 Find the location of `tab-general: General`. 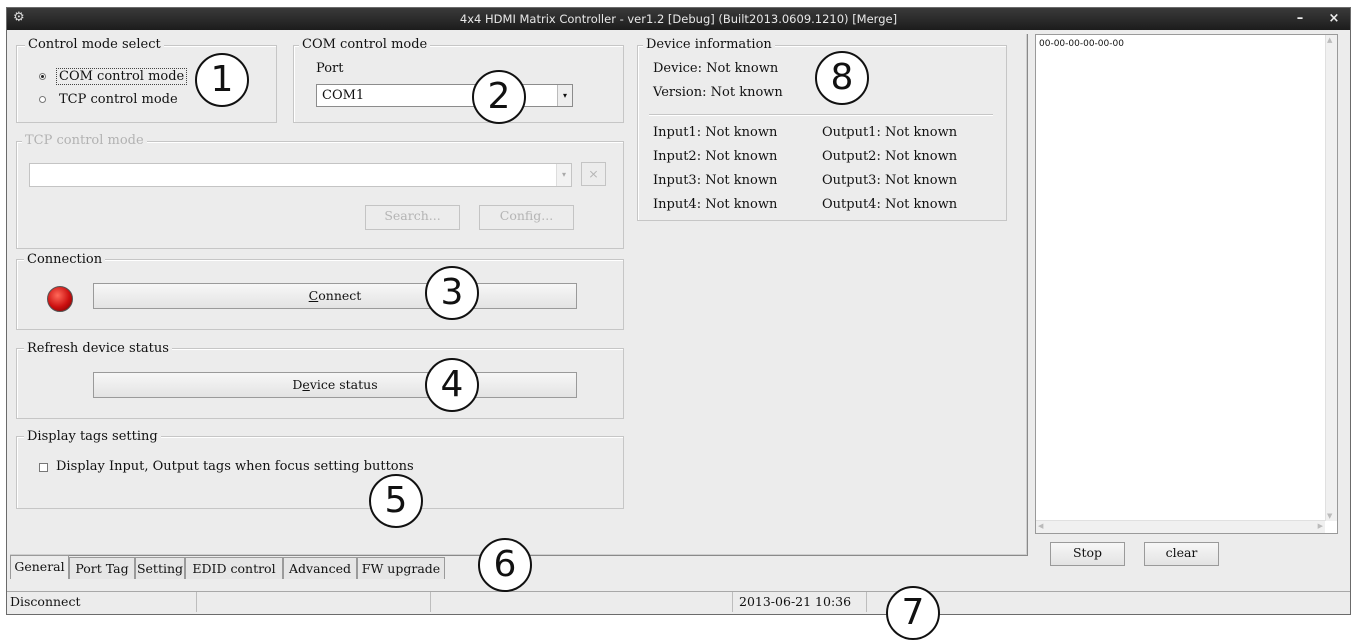

tab-general: General is located at coordinates (39, 567).